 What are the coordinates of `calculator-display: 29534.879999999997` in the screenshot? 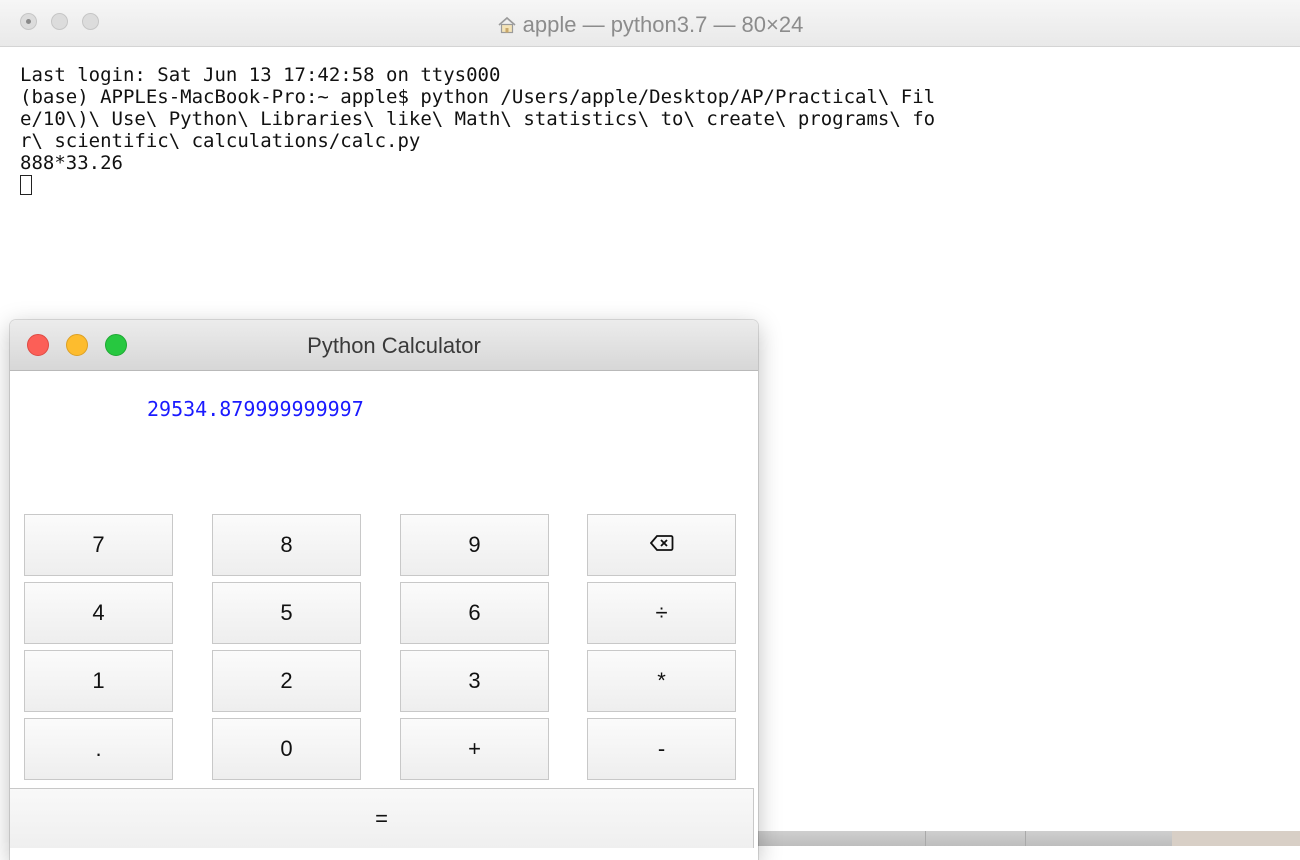 It's located at (255, 409).